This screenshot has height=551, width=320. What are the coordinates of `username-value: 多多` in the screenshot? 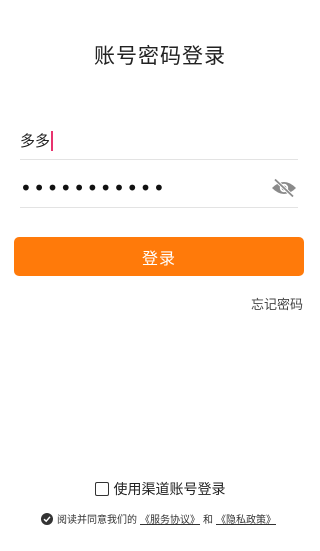 It's located at (35, 141).